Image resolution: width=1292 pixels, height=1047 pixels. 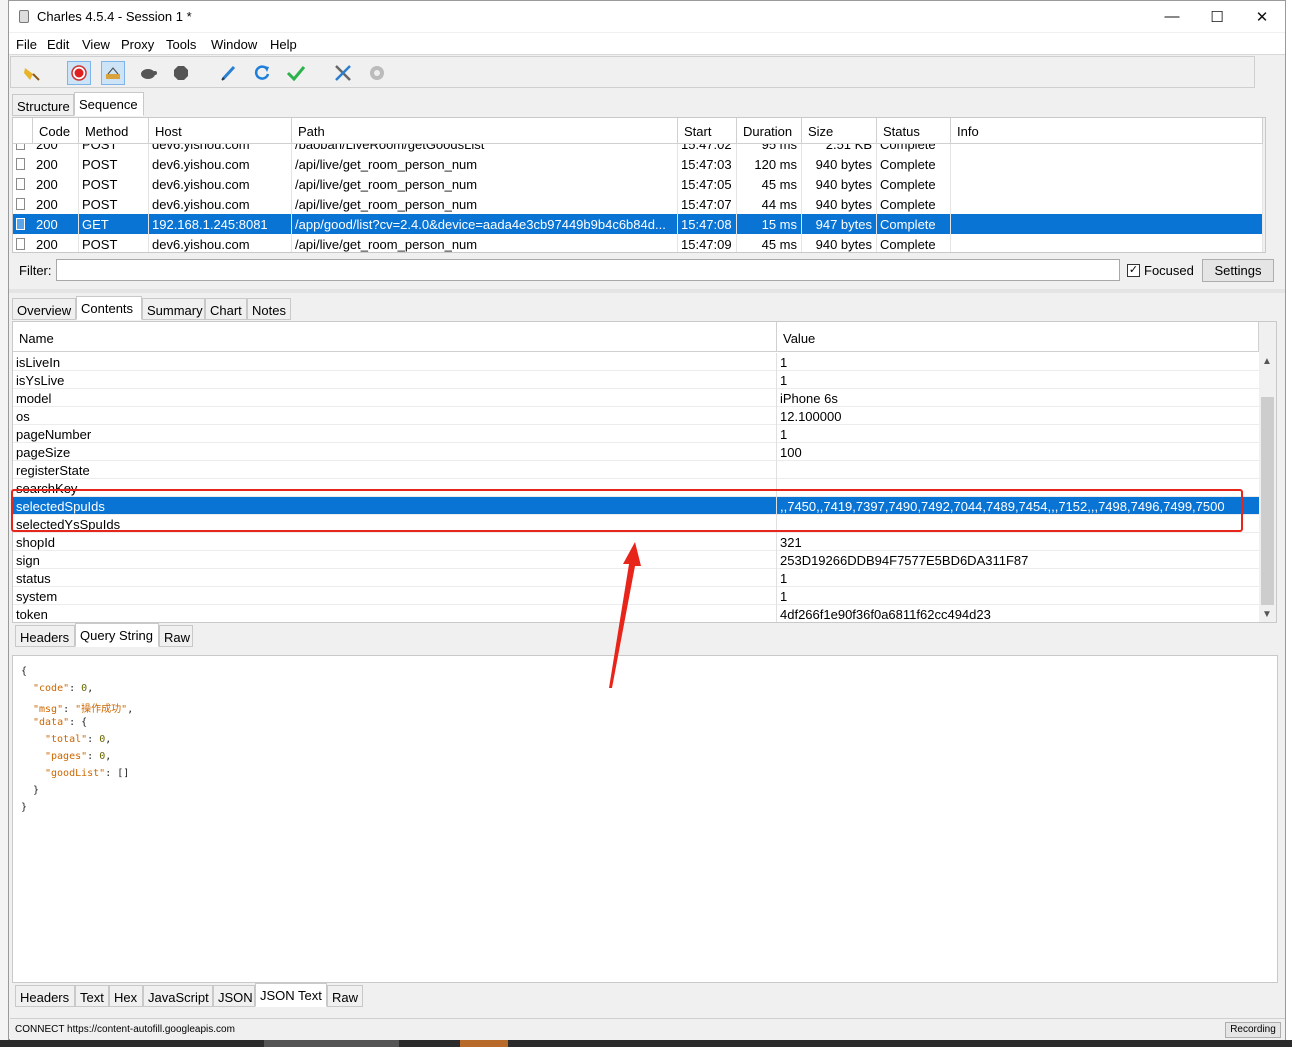 What do you see at coordinates (114, 204) in the screenshot?
I see `cell-method: POST` at bounding box center [114, 204].